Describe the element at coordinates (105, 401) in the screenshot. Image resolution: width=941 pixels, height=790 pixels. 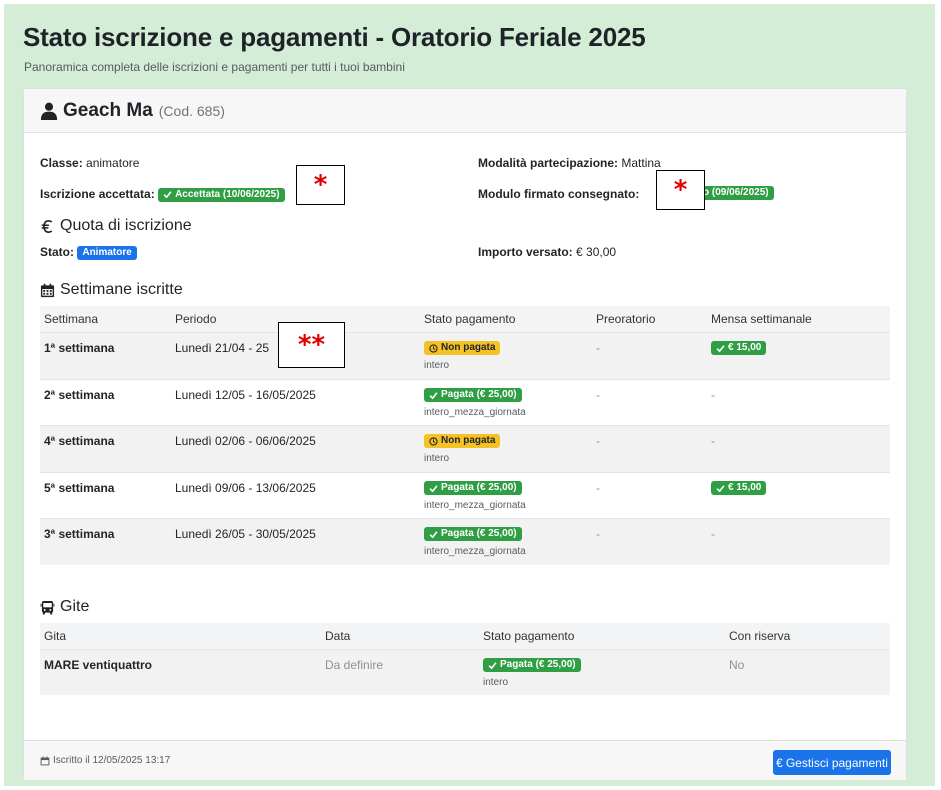
I see `week-cell: 2ª settimana` at that location.